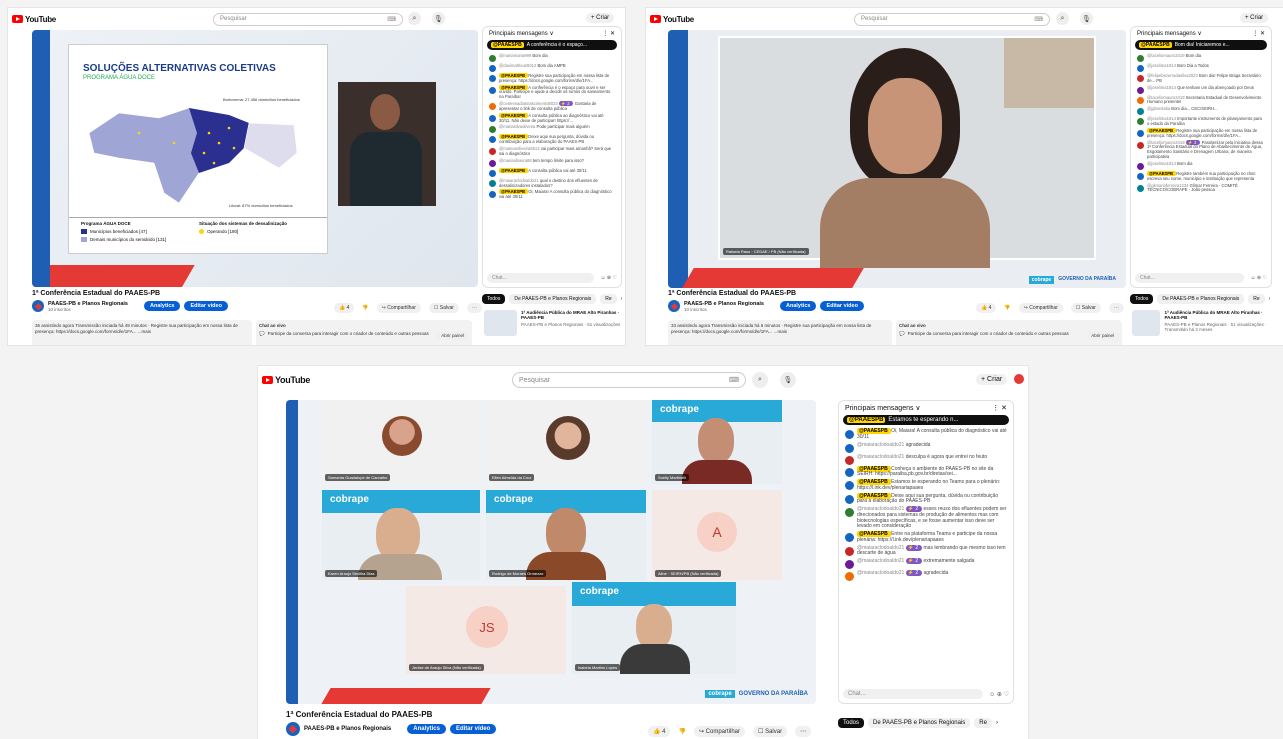  I want to click on chevron-right-icon: ›, so click(622, 299).